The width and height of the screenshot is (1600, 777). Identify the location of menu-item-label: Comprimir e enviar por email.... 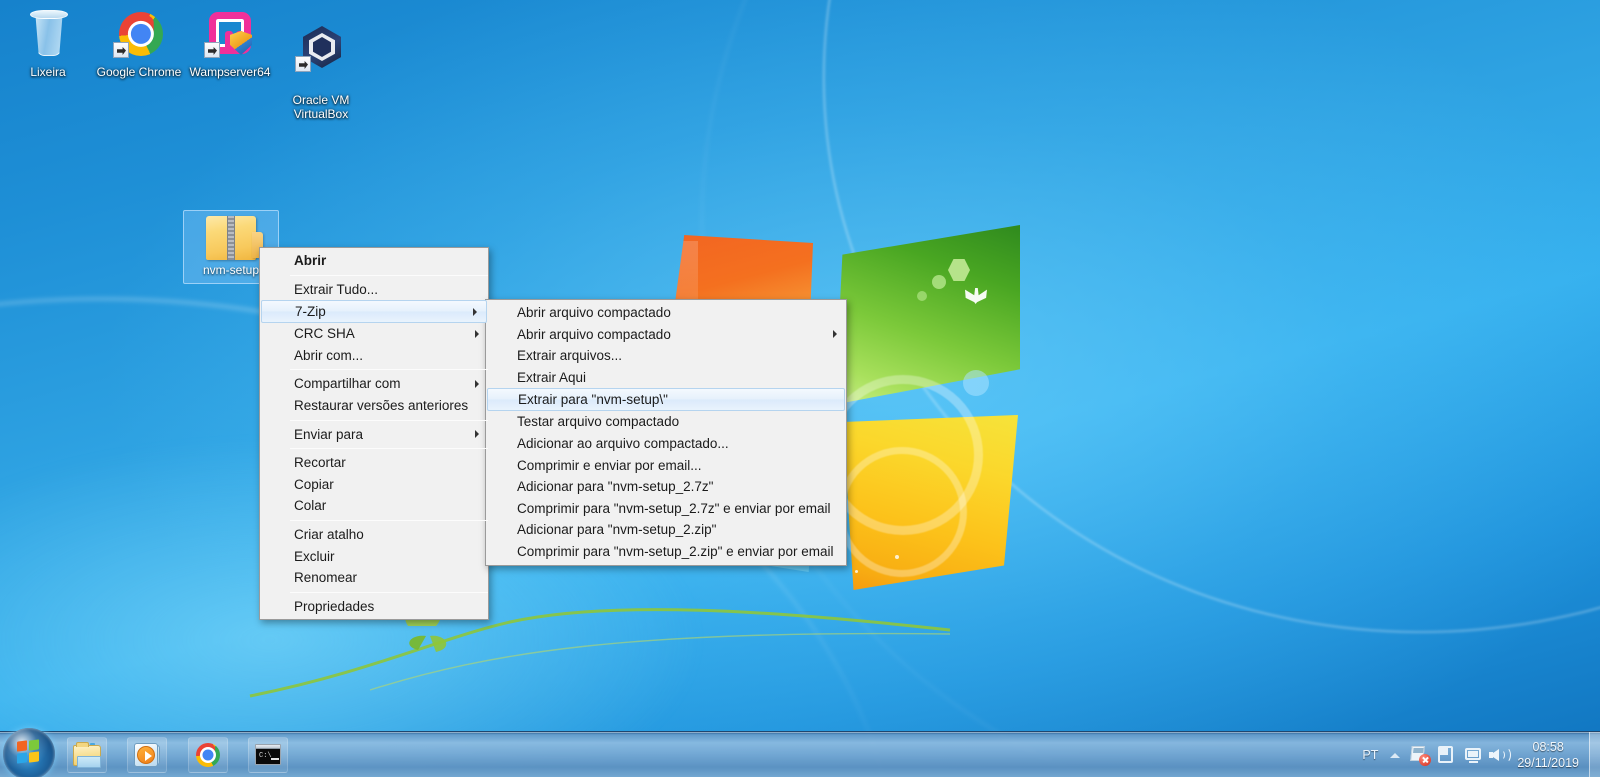
(609, 465).